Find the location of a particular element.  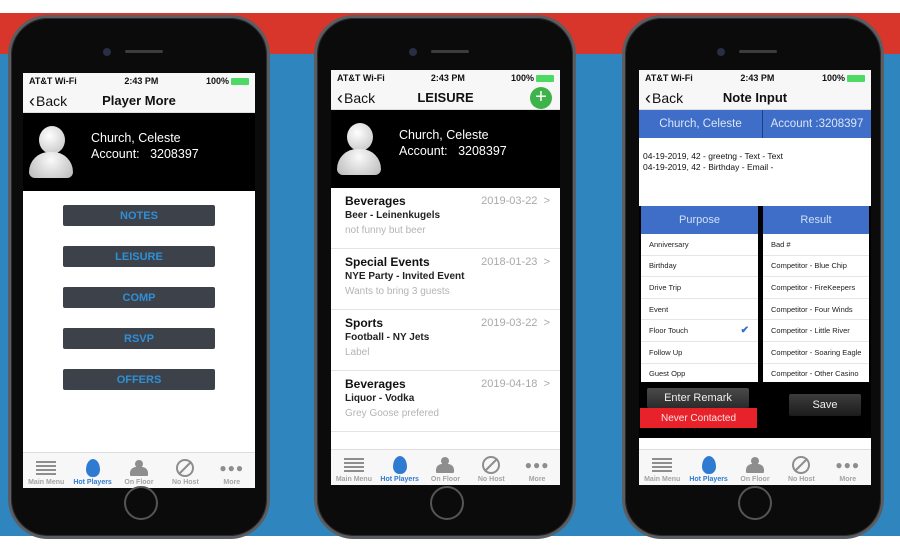

purpose-option: Follow Up is located at coordinates (699, 353).